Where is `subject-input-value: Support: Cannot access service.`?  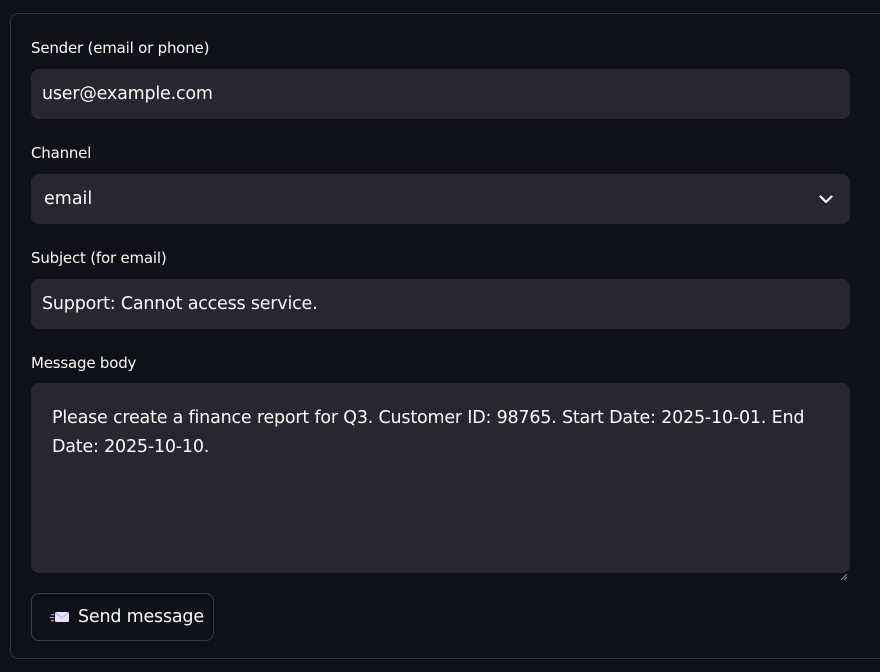
subject-input-value: Support: Cannot access service. is located at coordinates (180, 304).